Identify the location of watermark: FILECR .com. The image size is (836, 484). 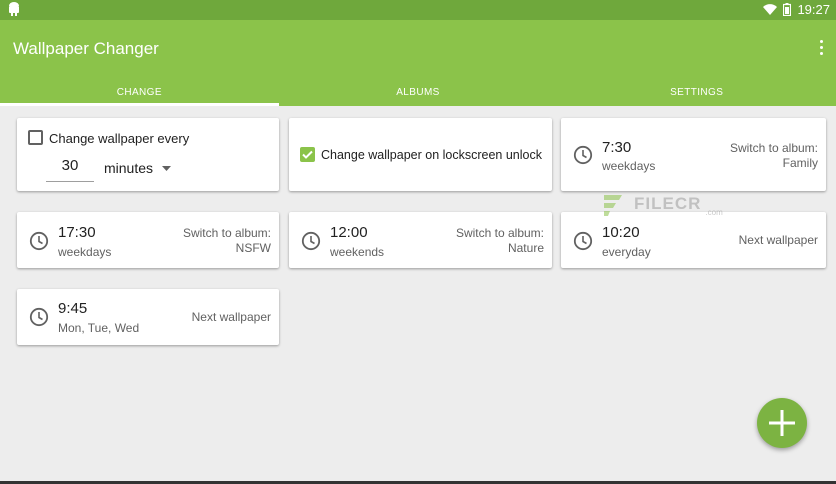
(662, 204).